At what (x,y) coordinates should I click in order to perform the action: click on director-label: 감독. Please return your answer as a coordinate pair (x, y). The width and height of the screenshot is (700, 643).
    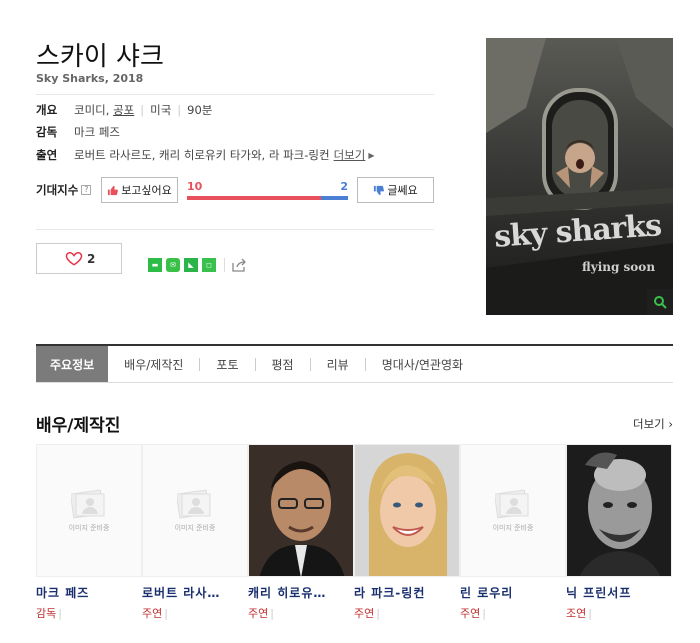
    Looking at the image, I should click on (47, 132).